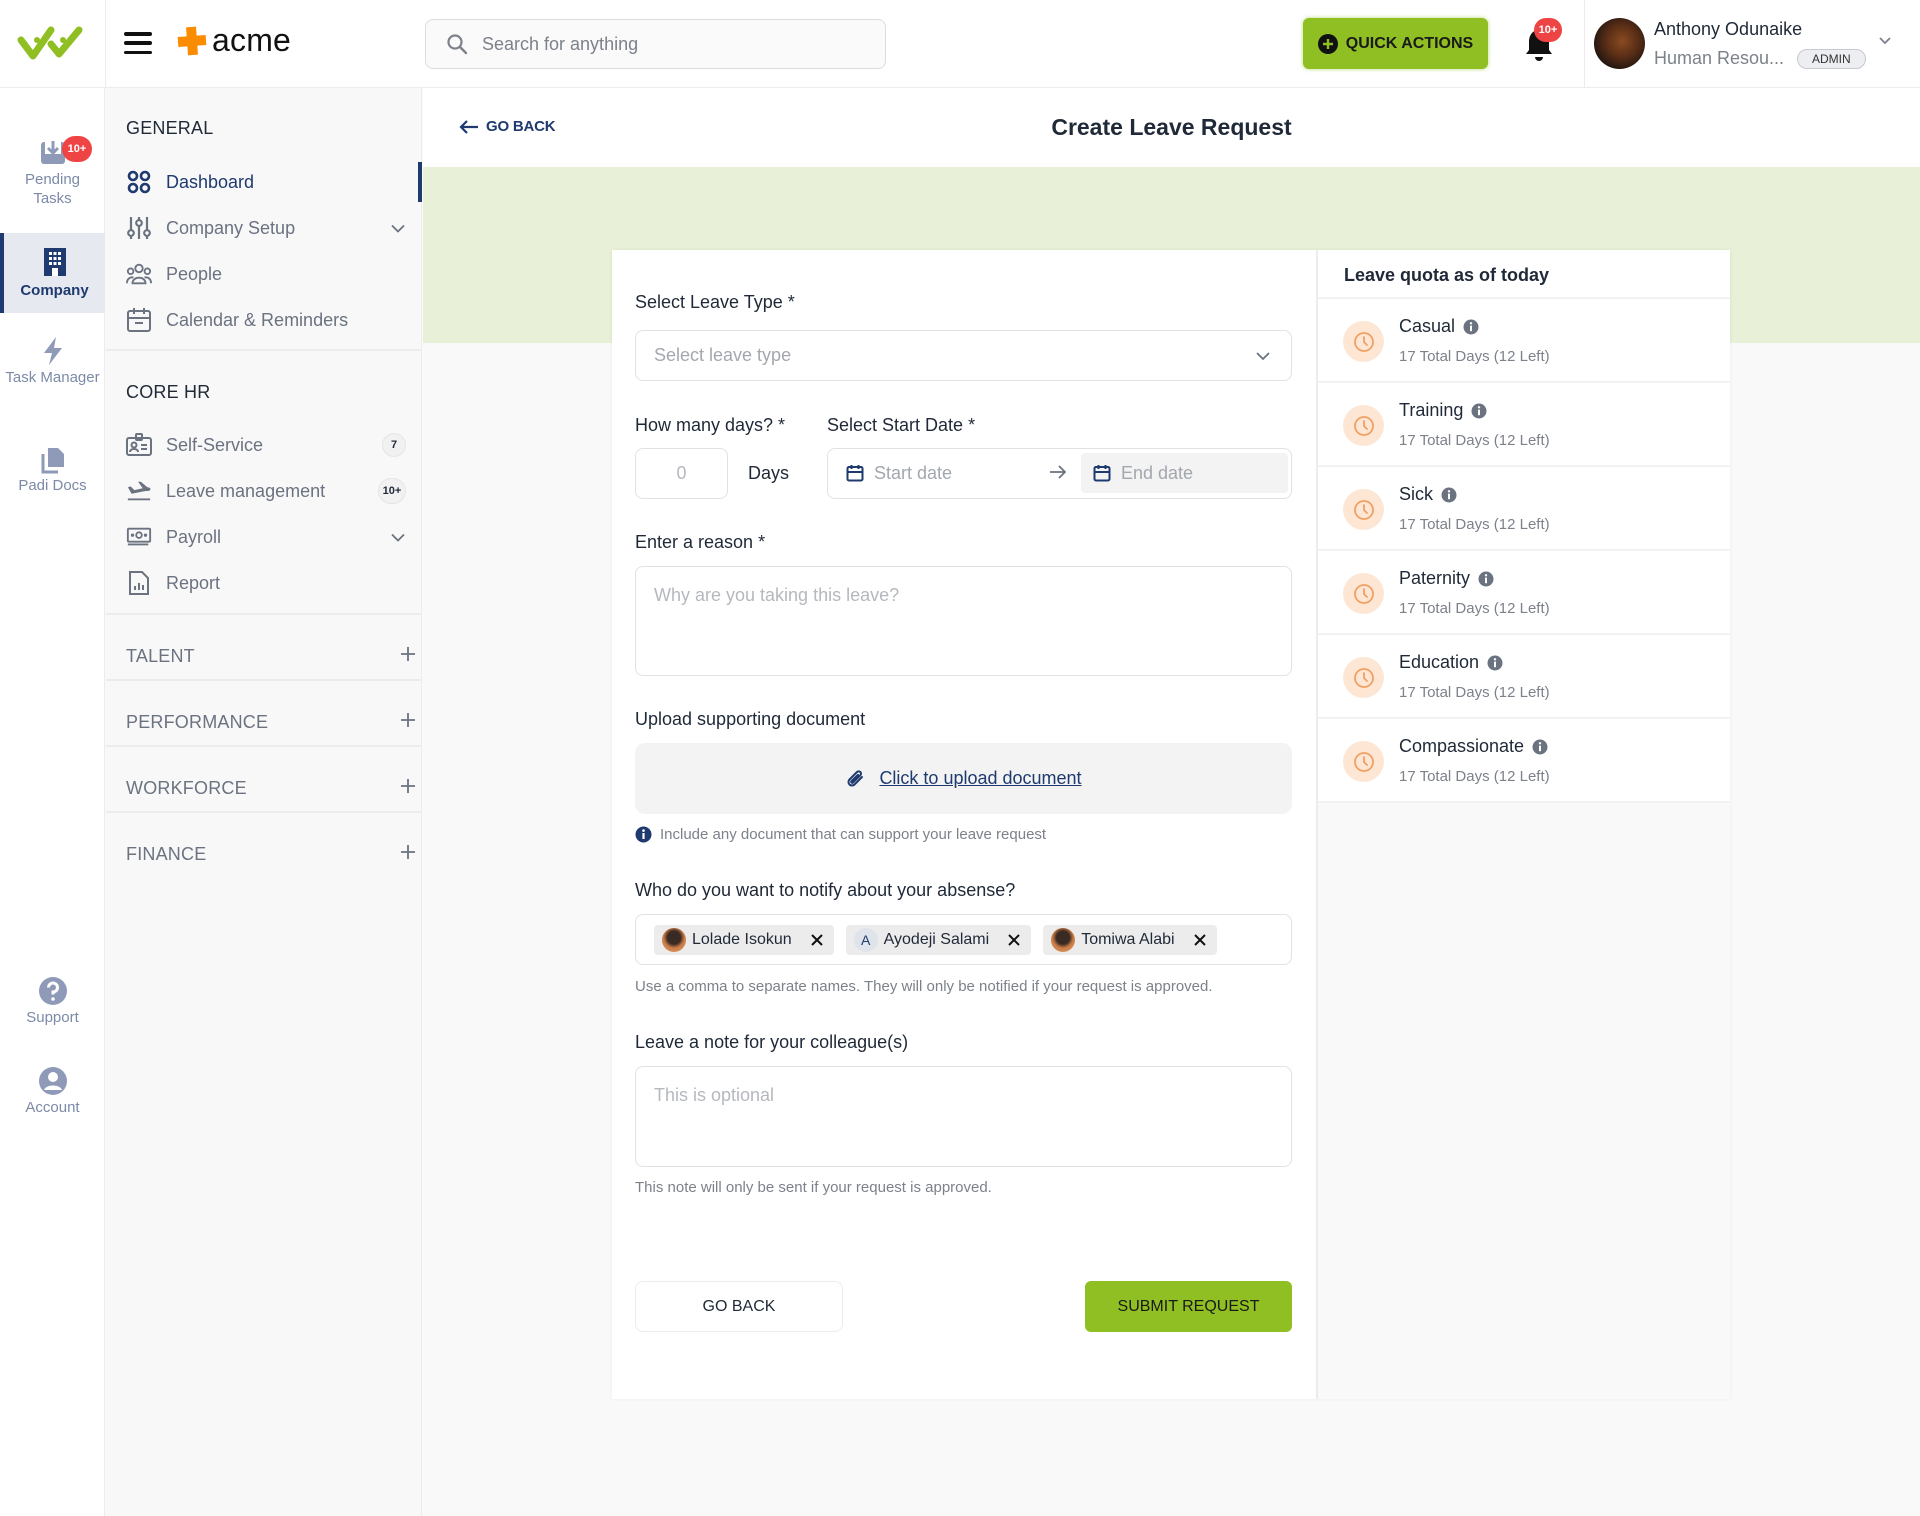 This screenshot has height=1516, width=1920. Describe the element at coordinates (739, 1306) in the screenshot. I see `go-back-button: GO BACK` at that location.